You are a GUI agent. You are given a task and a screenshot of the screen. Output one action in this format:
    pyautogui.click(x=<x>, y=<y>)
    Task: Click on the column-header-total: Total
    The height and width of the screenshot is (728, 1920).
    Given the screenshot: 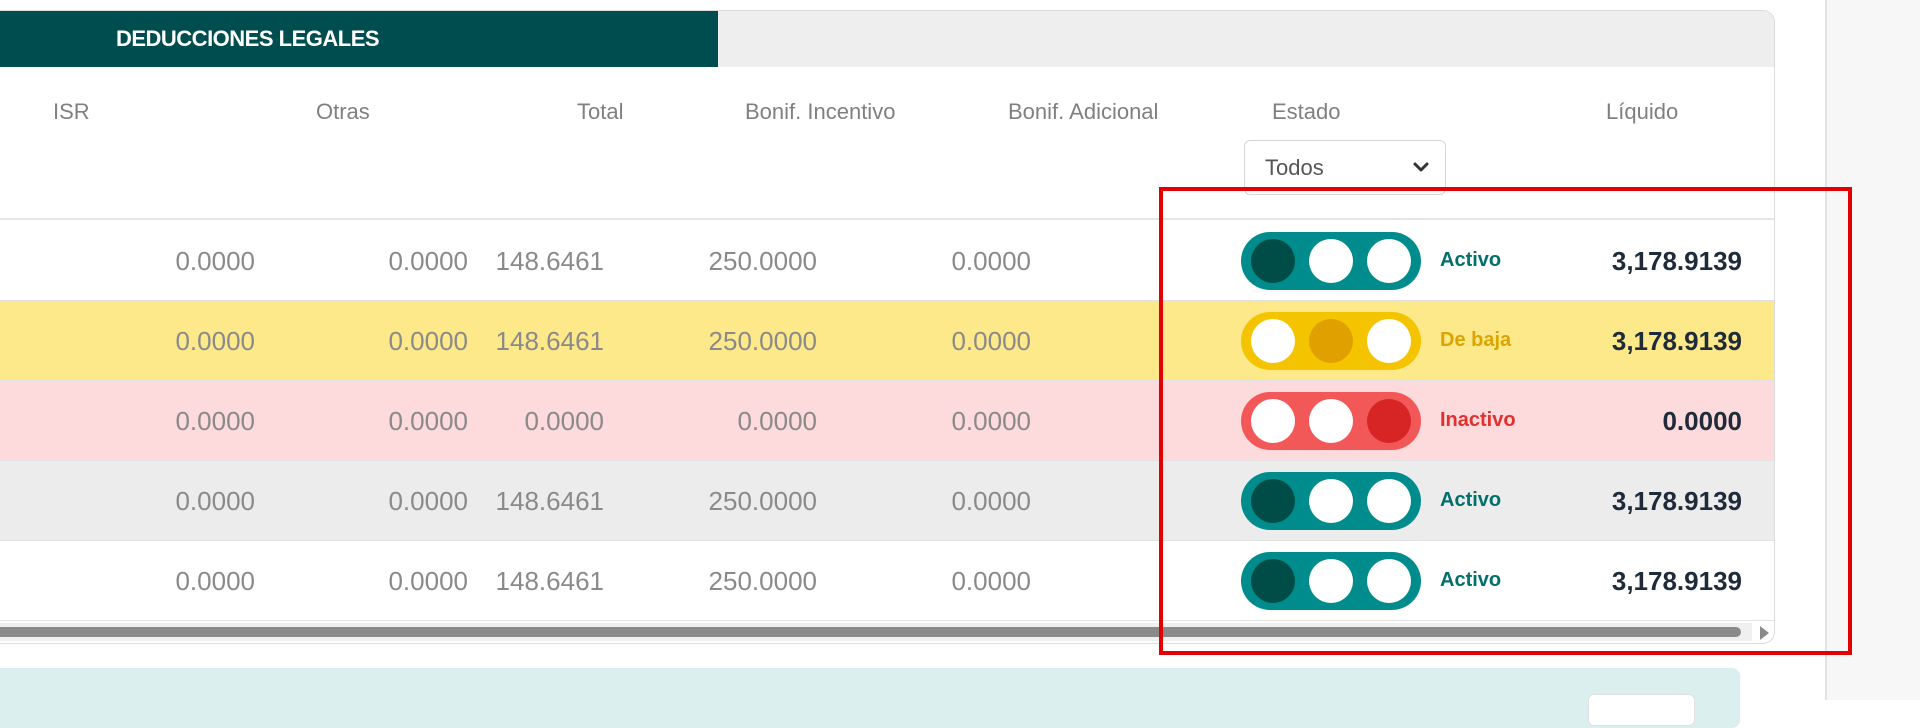 What is the action you would take?
    pyautogui.click(x=600, y=112)
    